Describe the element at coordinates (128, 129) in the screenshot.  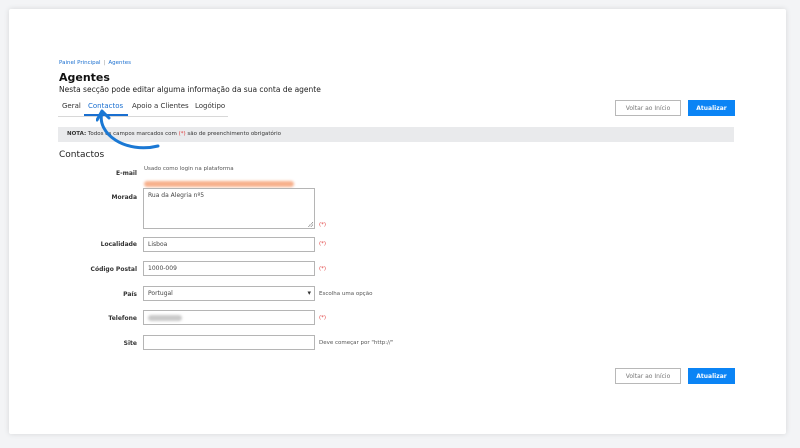
I see `curved-arrow-icon` at that location.